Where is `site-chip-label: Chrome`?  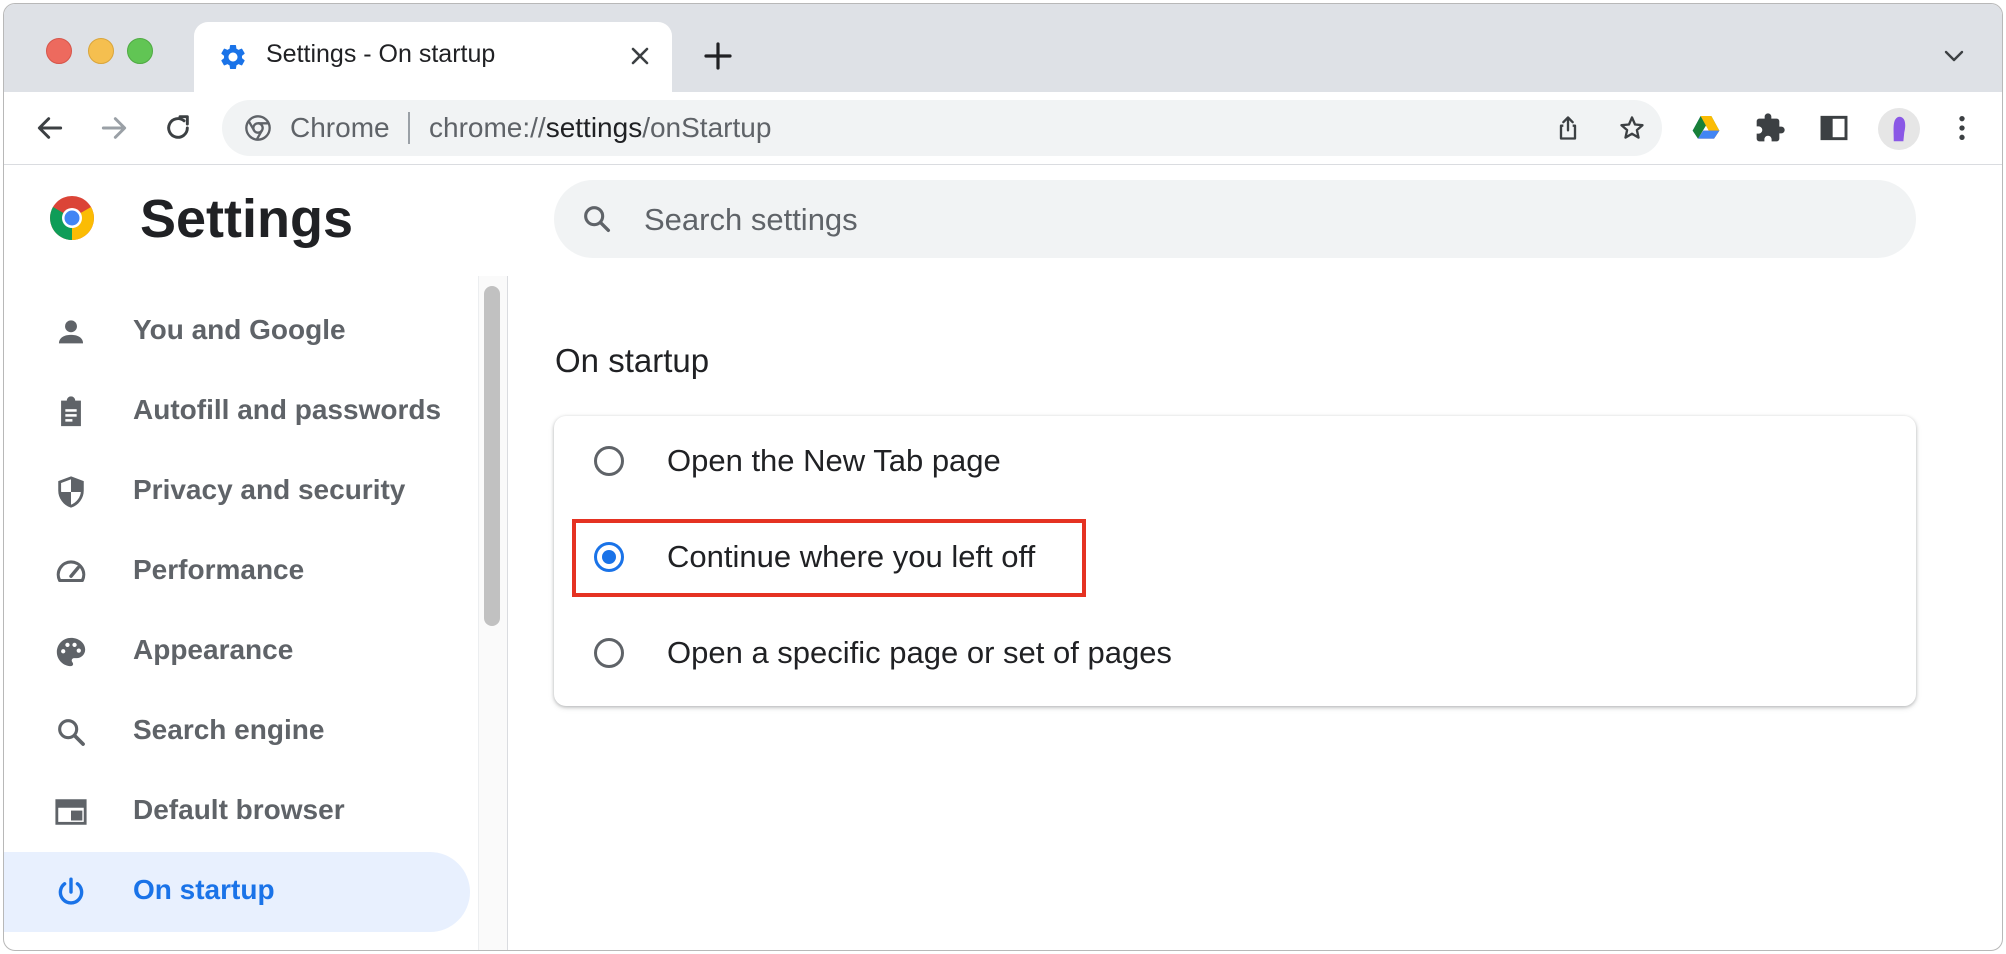 site-chip-label: Chrome is located at coordinates (340, 127).